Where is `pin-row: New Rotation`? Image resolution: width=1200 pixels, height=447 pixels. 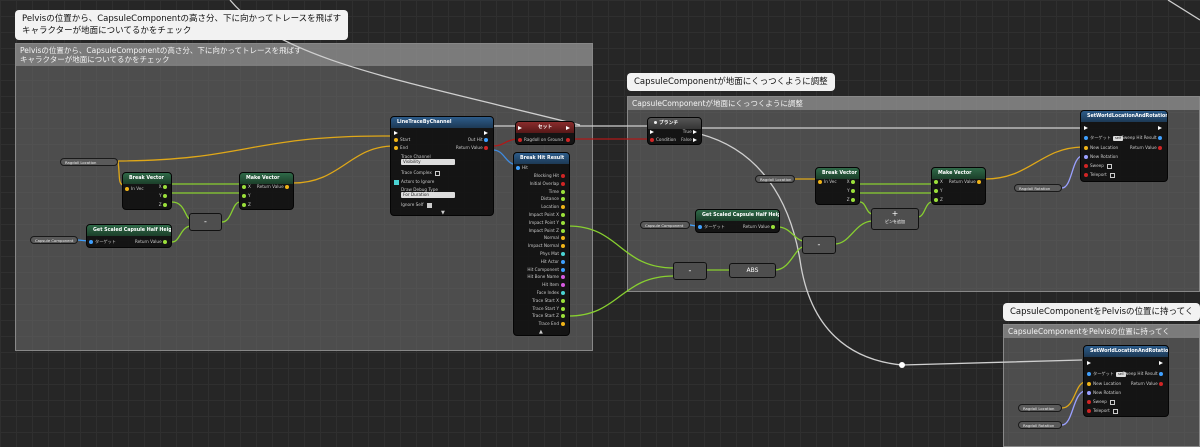
pin-row: New Rotation is located at coordinates (1101, 157).